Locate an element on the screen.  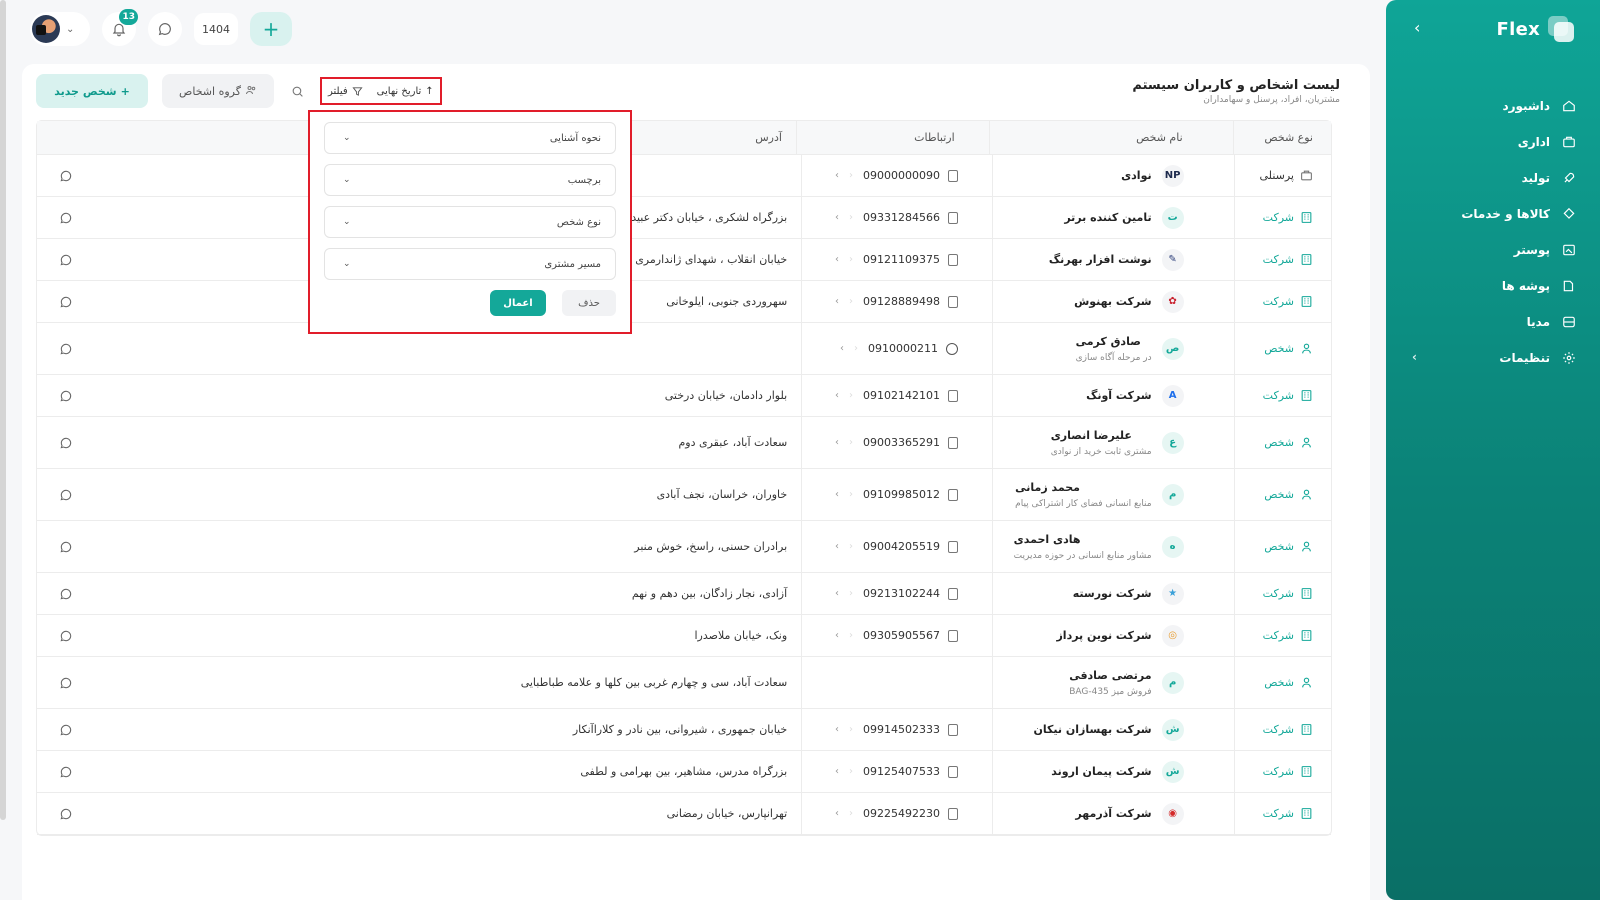
filter-tag-select: برچسب ⌄ is located at coordinates (470, 180).